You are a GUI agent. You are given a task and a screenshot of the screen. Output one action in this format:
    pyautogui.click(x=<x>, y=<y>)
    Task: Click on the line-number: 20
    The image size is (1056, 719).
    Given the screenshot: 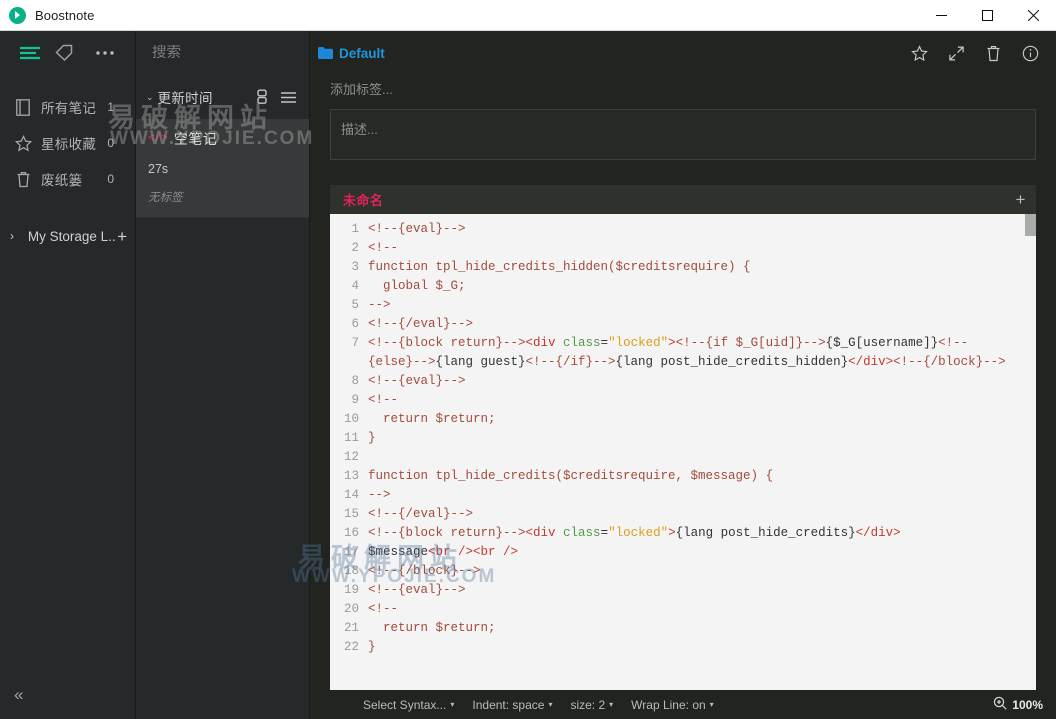 What is the action you would take?
    pyautogui.click(x=351, y=609)
    